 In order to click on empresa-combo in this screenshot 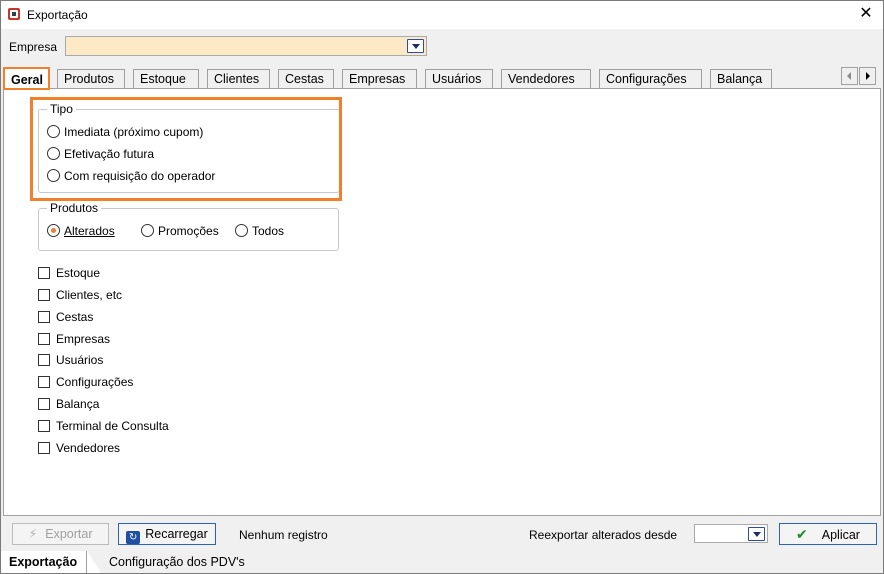, I will do `click(246, 46)`.